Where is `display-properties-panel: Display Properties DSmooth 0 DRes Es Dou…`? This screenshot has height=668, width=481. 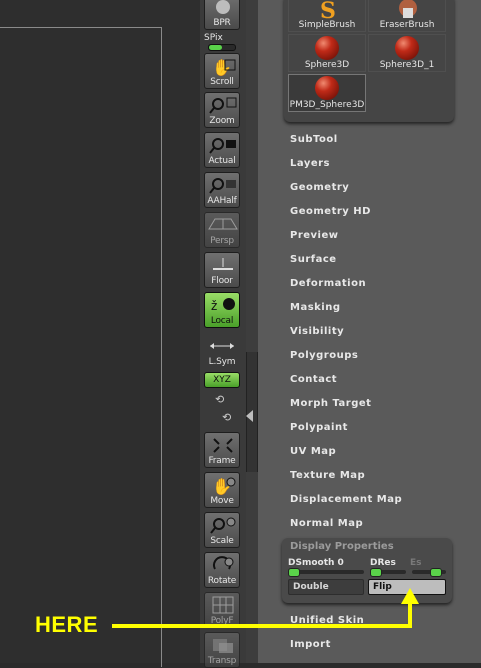 display-properties-panel: Display Properties DSmooth 0 DRes Es Dou… is located at coordinates (367, 570).